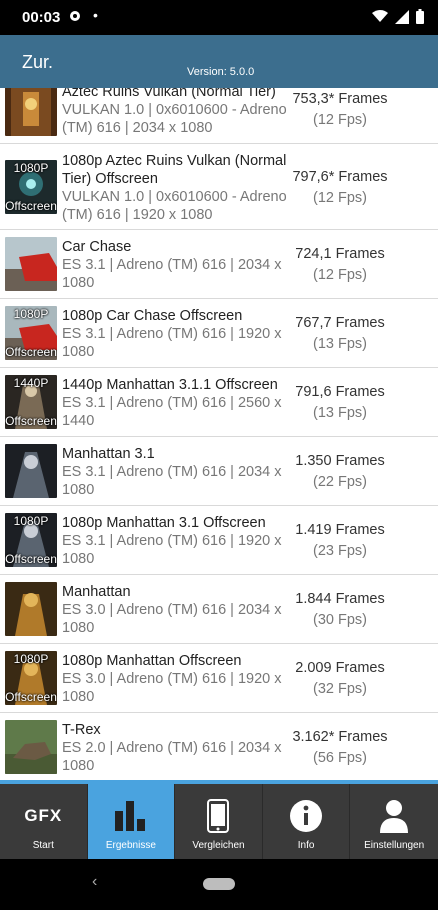 The height and width of the screenshot is (910, 438). I want to click on system-navigation-bar: ‹, so click(219, 884).